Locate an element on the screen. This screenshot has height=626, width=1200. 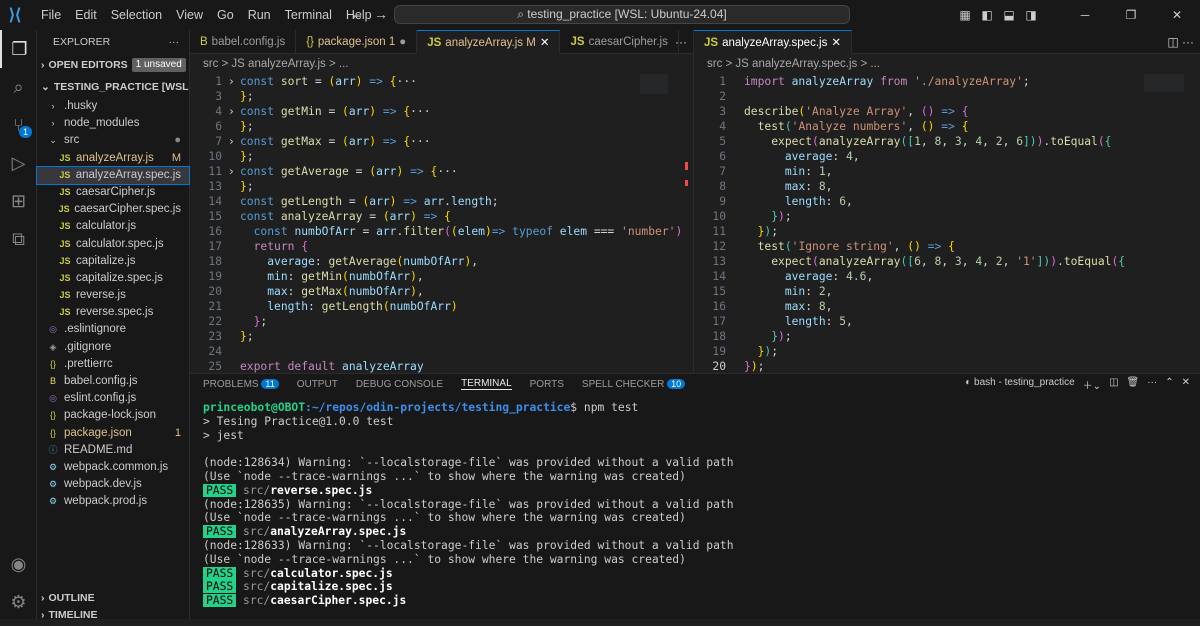
tree-folder: › .husky is located at coordinates (113, 106).